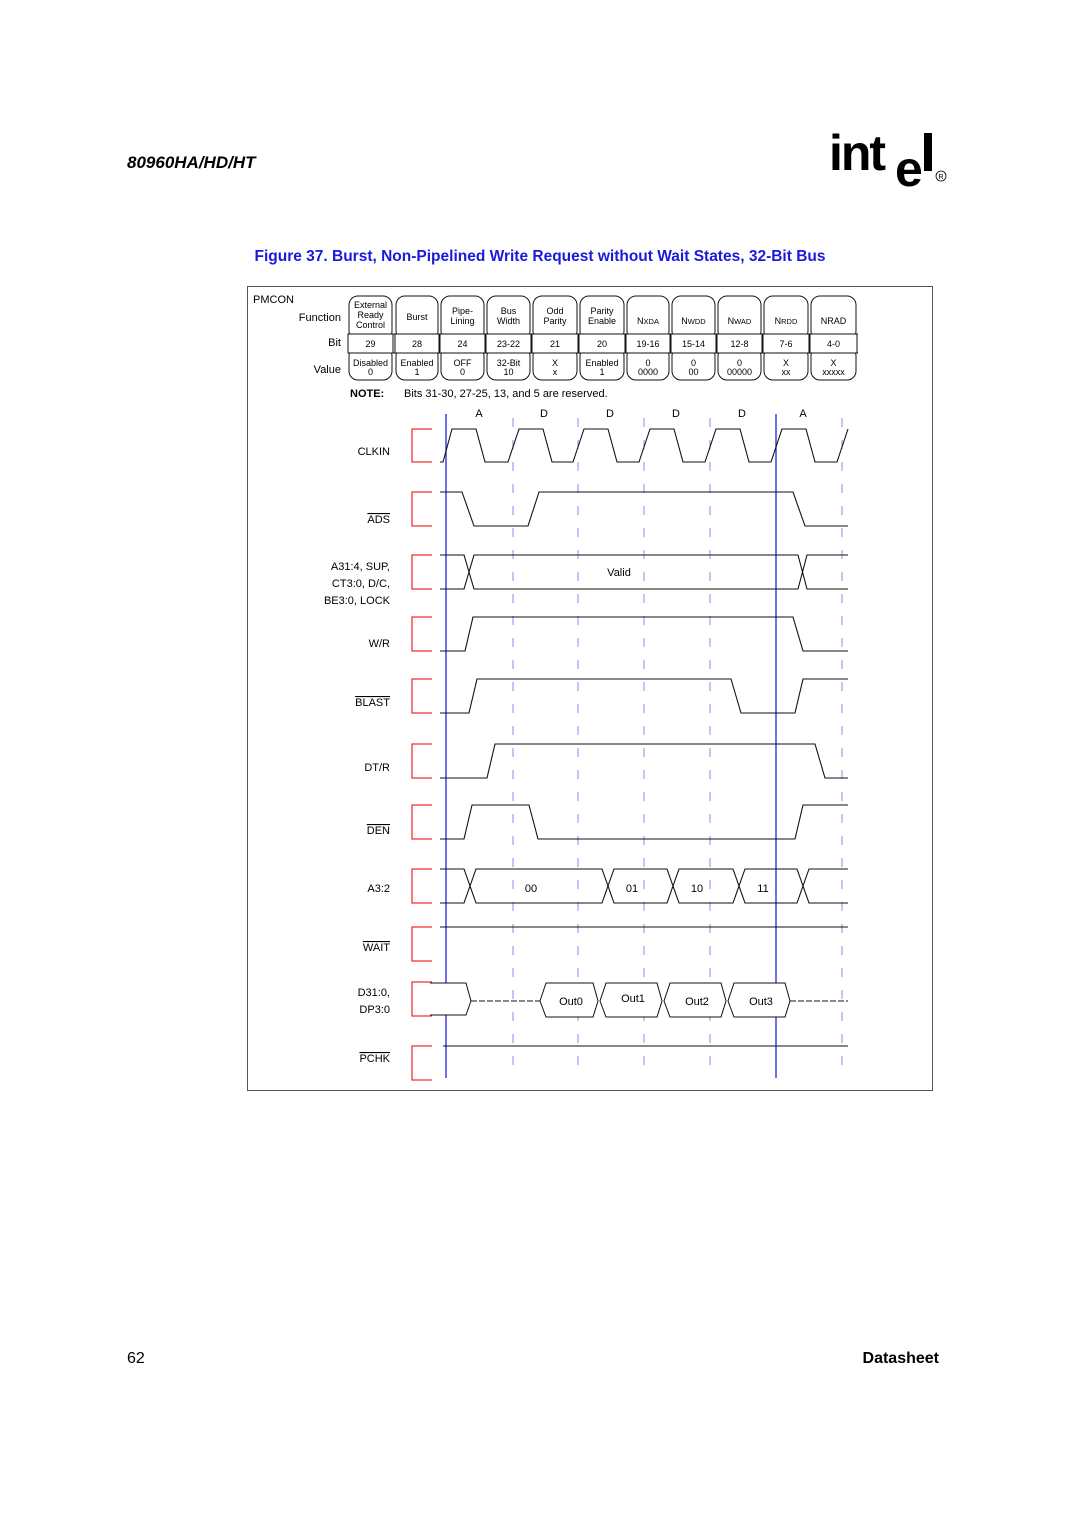 The width and height of the screenshot is (1080, 1528). Describe the element at coordinates (136, 1358) in the screenshot. I see `page-number: 62` at that location.